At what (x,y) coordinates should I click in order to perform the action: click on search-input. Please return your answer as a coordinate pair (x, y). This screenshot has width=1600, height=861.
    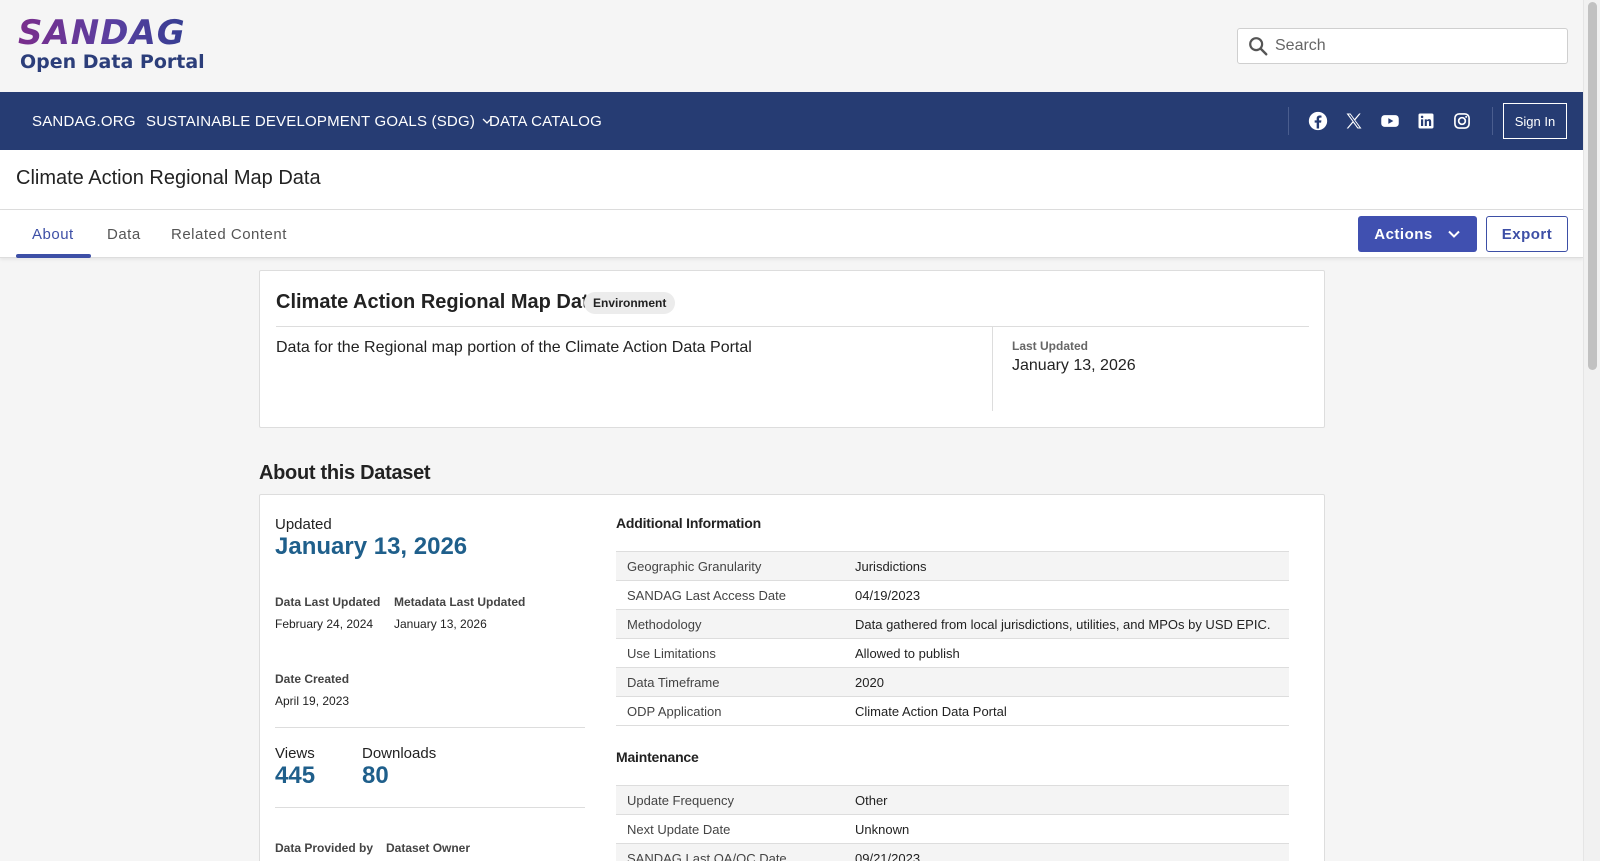
    Looking at the image, I should click on (1410, 46).